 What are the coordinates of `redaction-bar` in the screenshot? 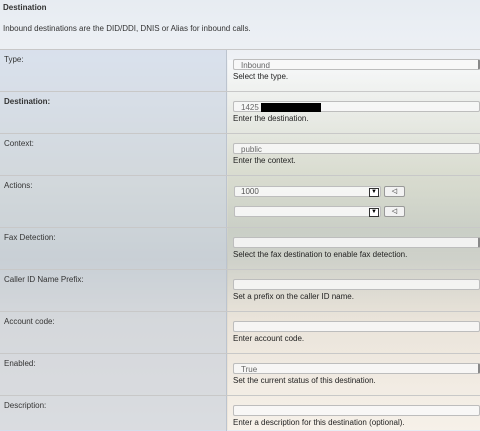 It's located at (290, 107).